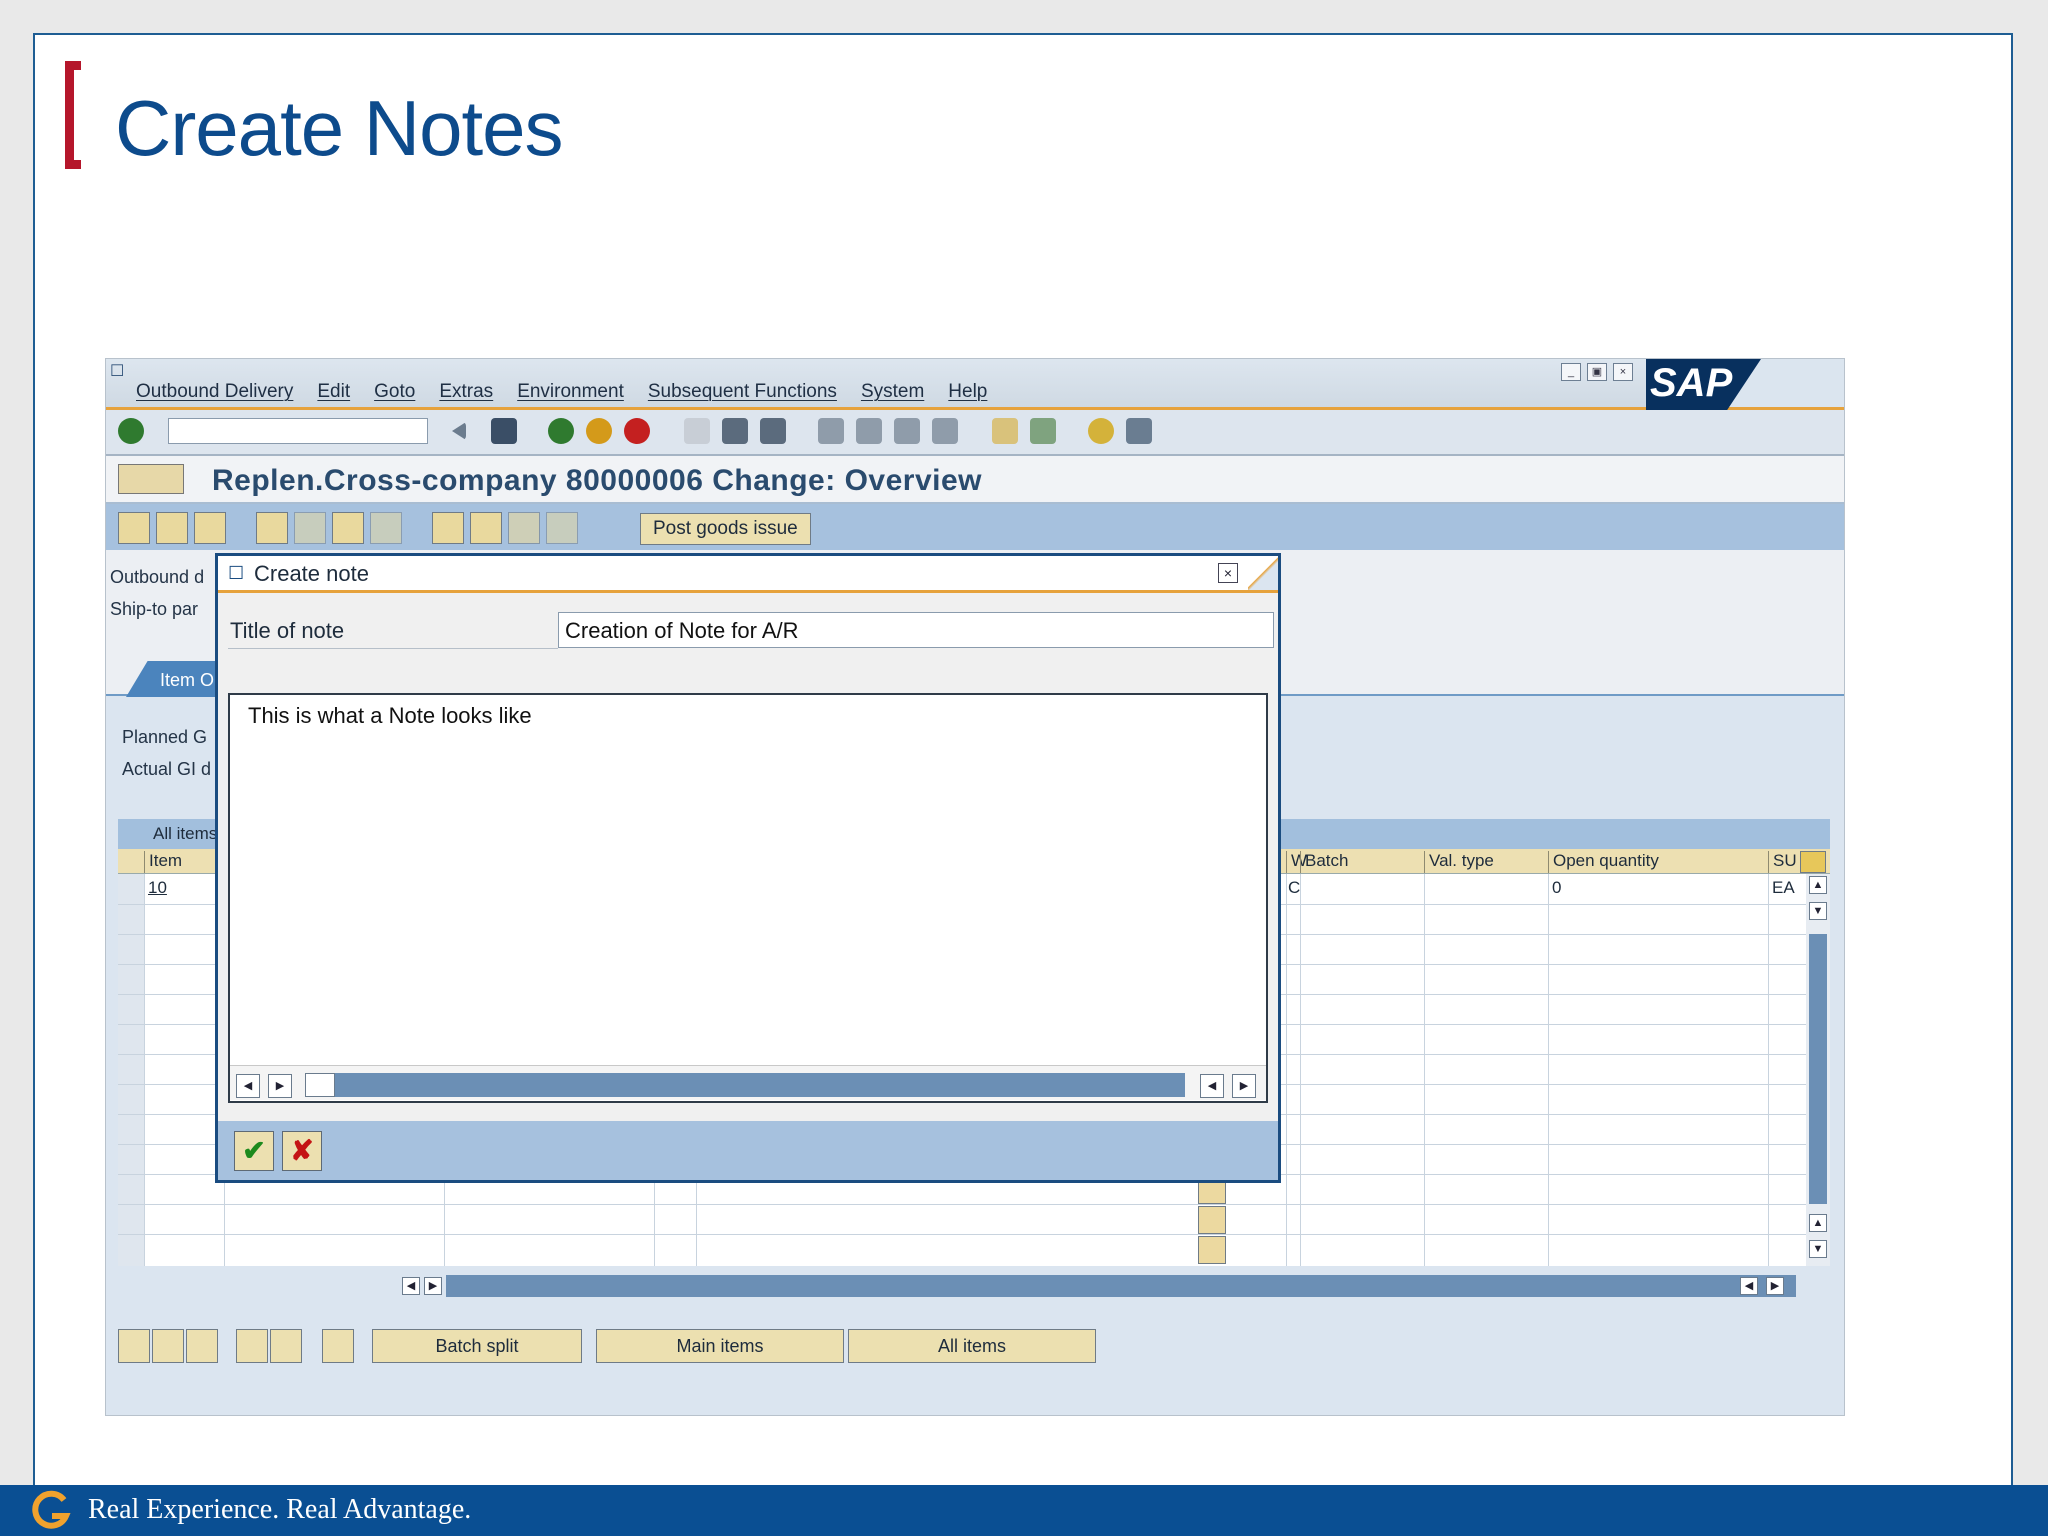  I want to click on menu-edit: Edit, so click(333, 392).